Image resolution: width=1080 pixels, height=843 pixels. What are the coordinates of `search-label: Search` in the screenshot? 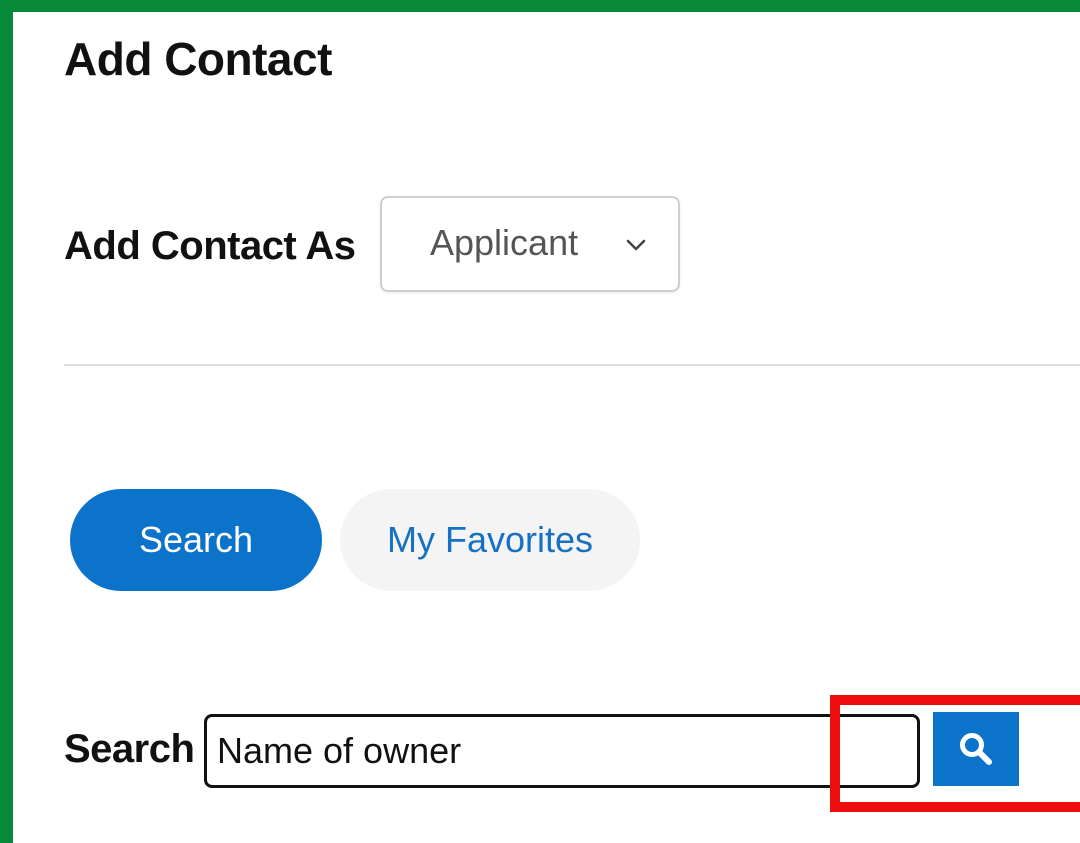 It's located at (129, 749).